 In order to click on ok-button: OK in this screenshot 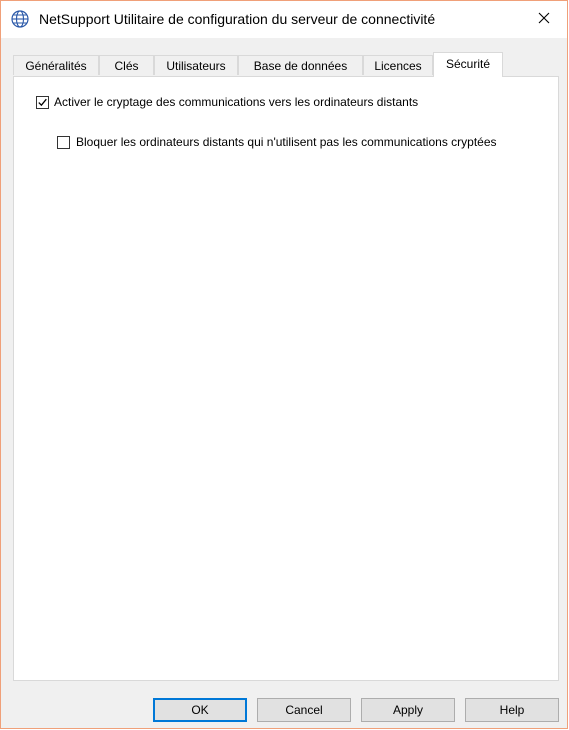, I will do `click(200, 710)`.